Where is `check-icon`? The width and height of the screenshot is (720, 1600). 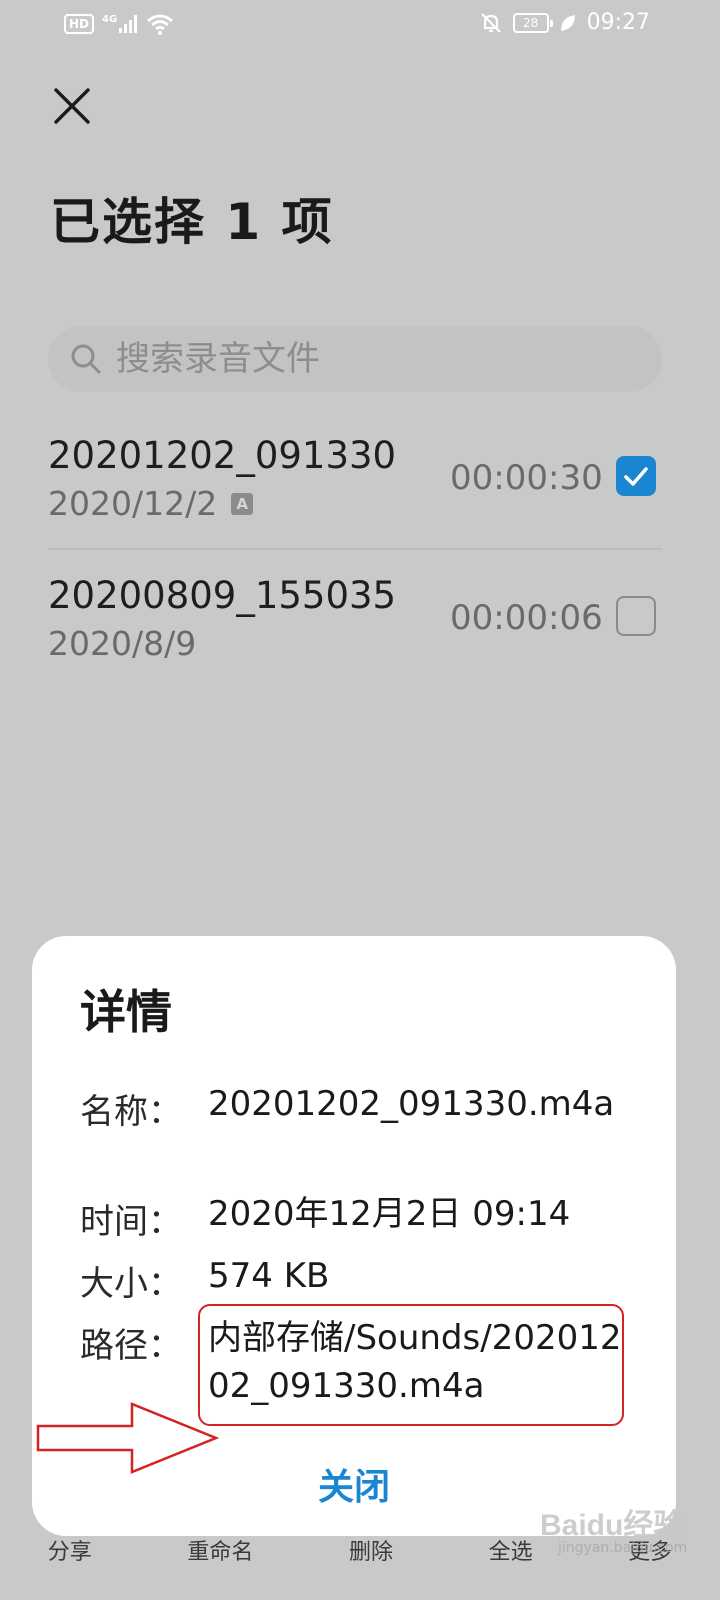 check-icon is located at coordinates (636, 476).